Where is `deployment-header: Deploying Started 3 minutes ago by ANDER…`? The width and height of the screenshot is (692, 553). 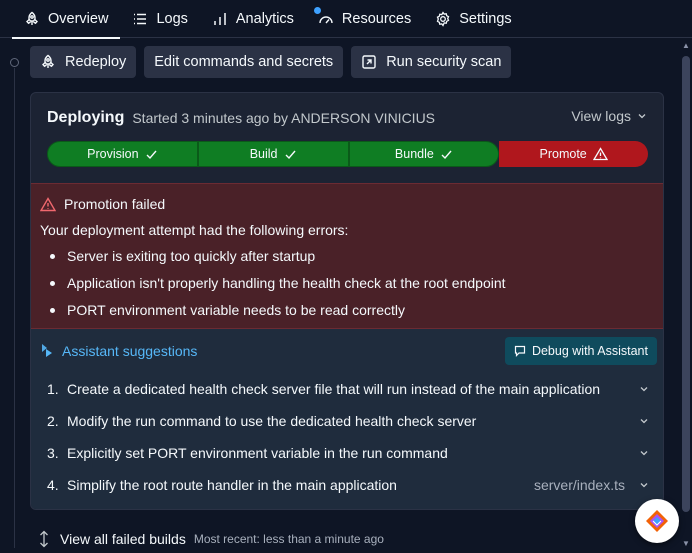
deployment-header: Deploying Started 3 minutes ago by ANDER… is located at coordinates (347, 118).